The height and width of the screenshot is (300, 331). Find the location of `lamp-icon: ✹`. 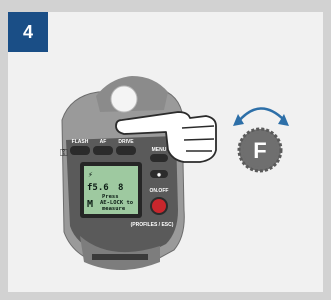

lamp-icon: ✹ is located at coordinates (158, 175).